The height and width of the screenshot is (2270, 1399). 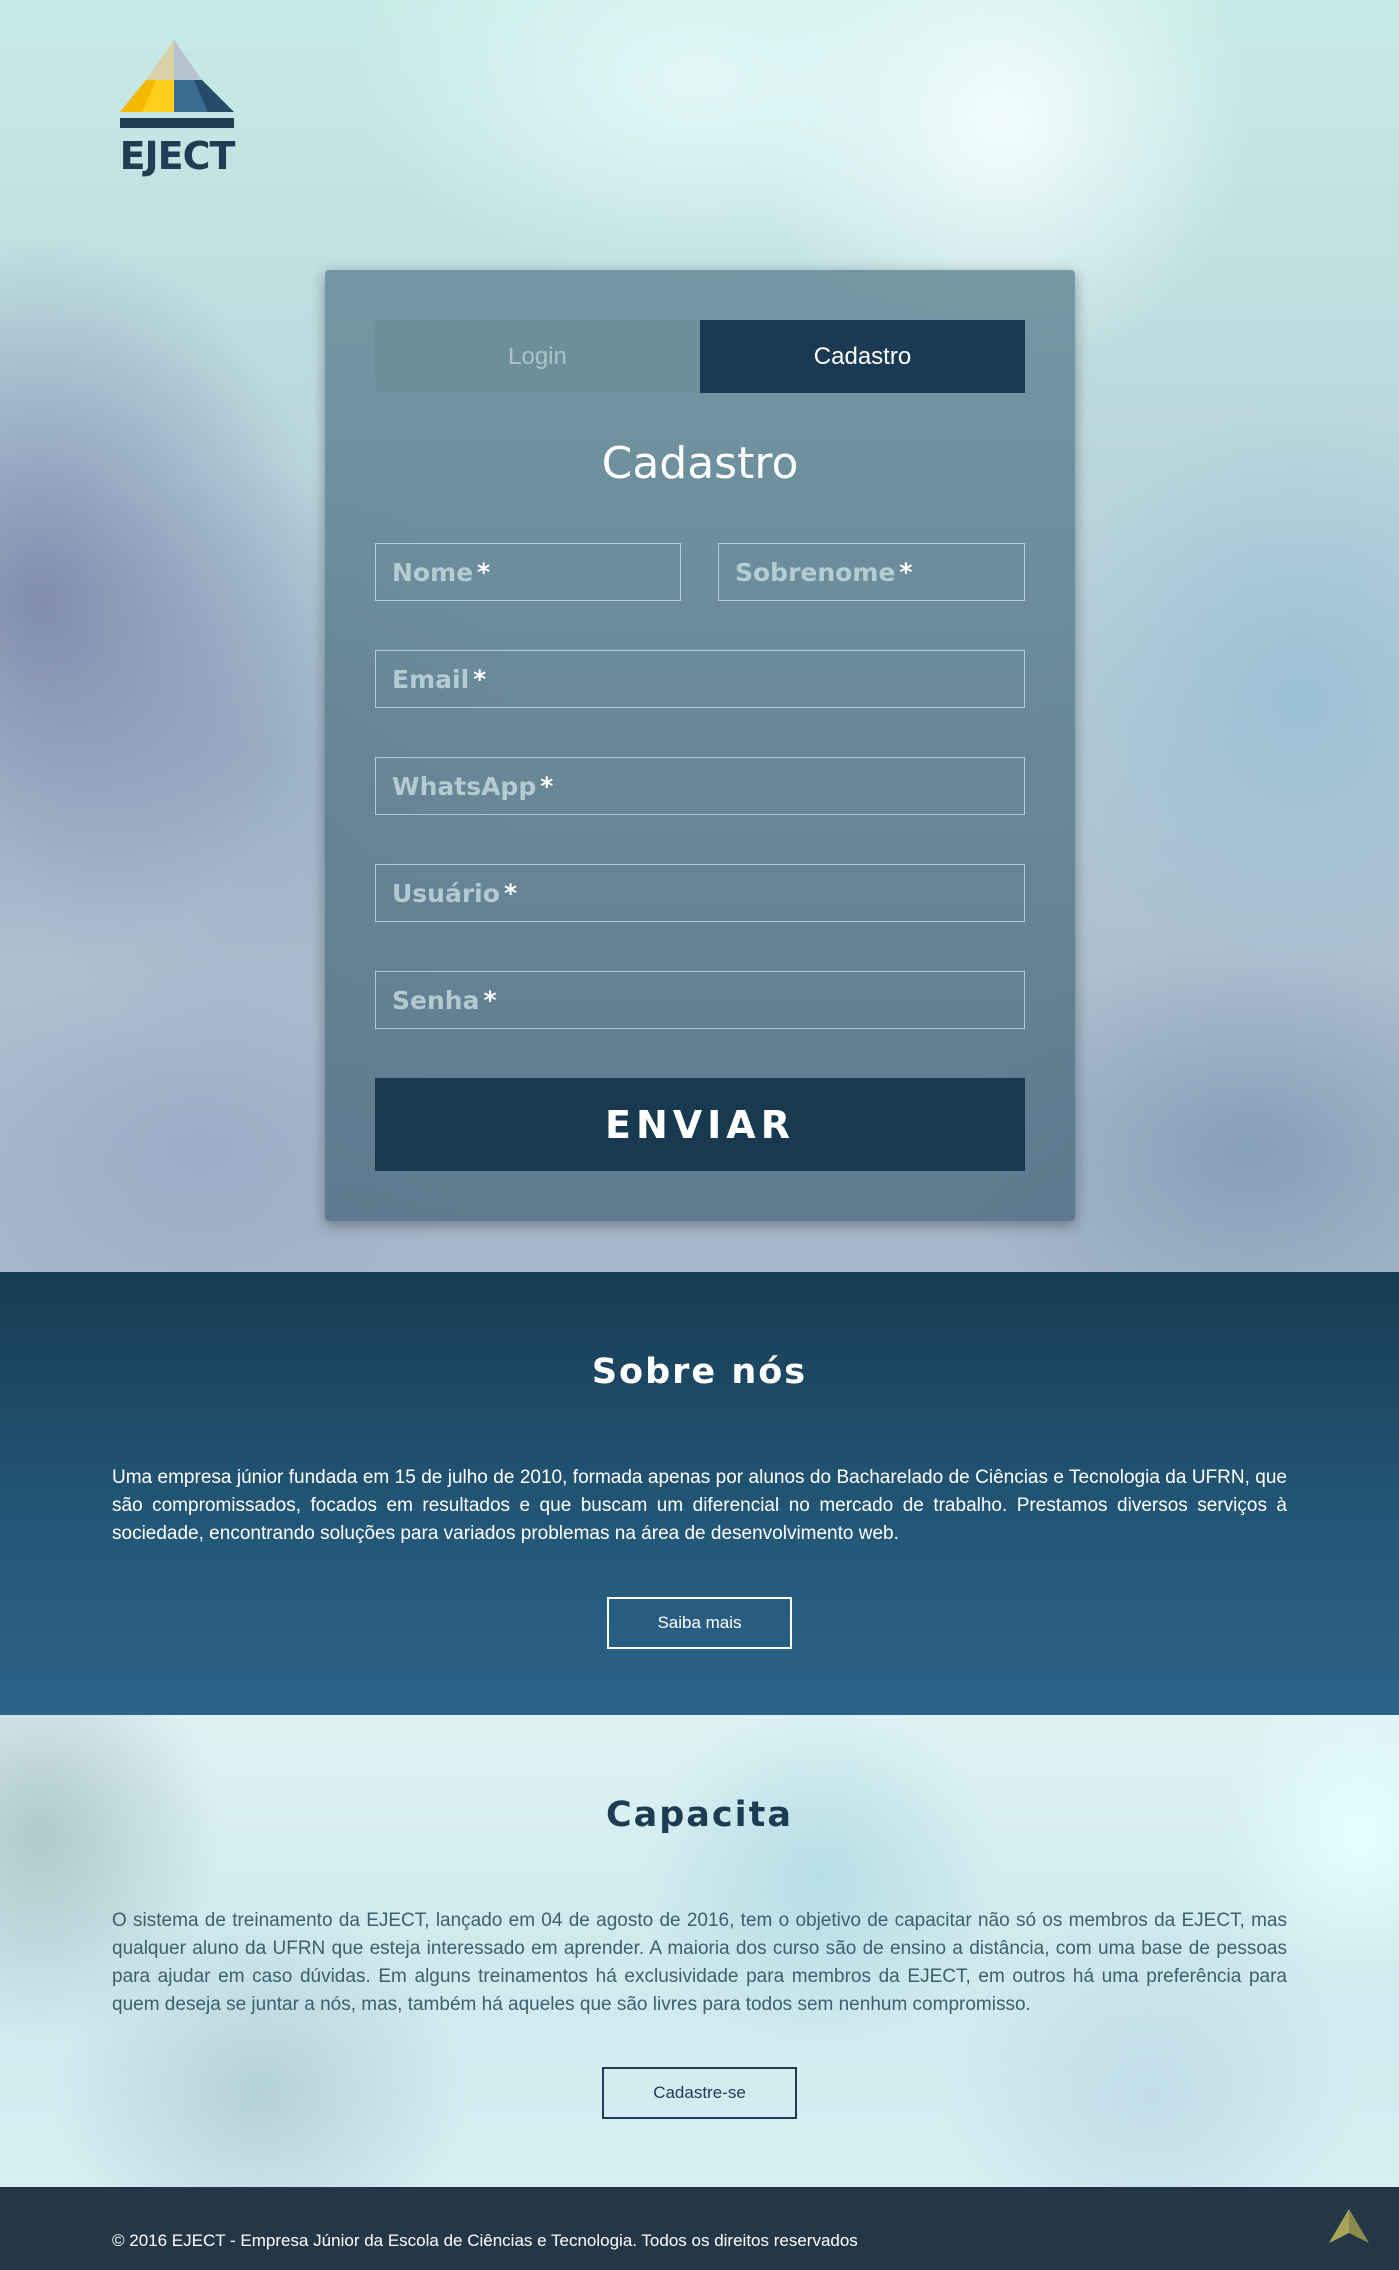 I want to click on email-field: Email *, so click(x=700, y=679).